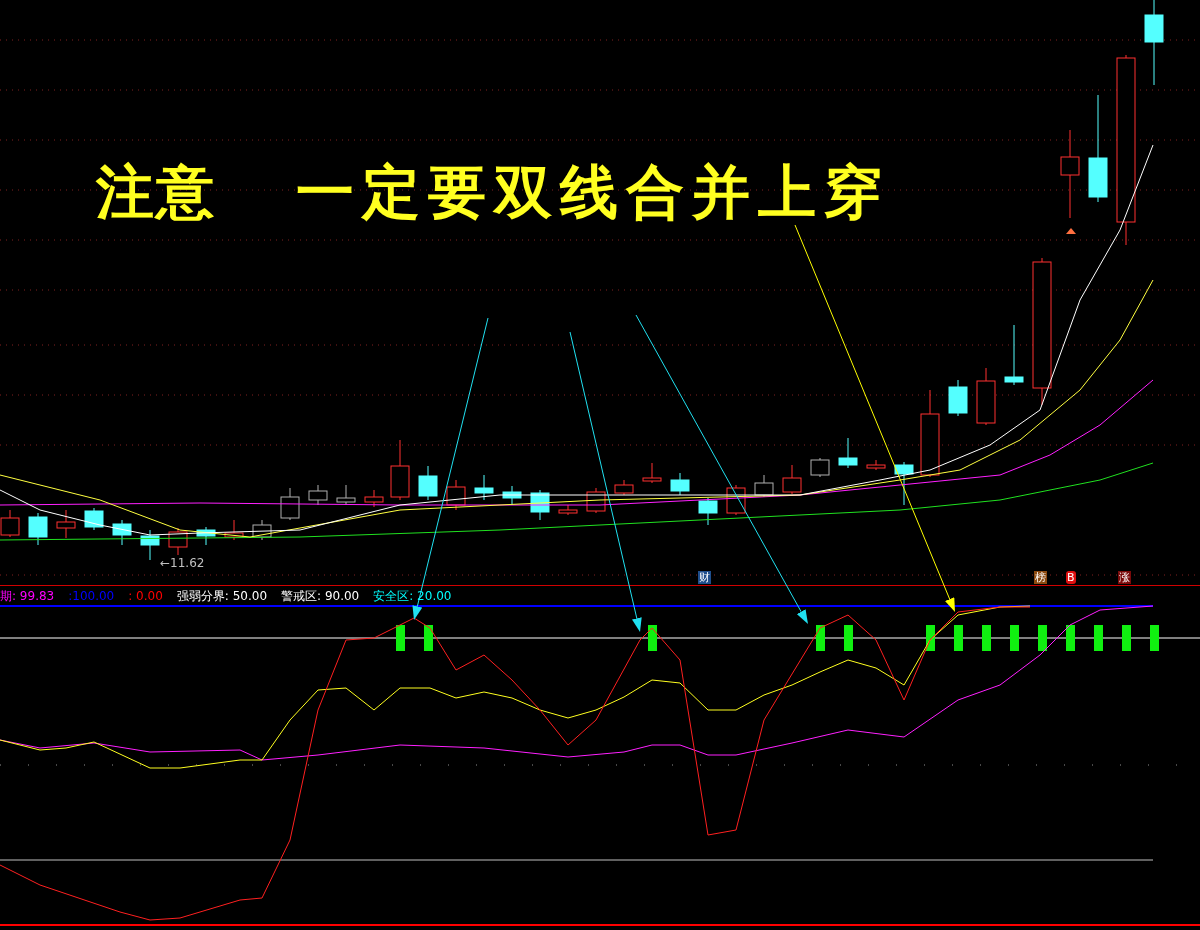 This screenshot has height=930, width=1200. What do you see at coordinates (412, 596) in the screenshot?
I see `indicator-legend-value: 安全区: 20.00` at bounding box center [412, 596].